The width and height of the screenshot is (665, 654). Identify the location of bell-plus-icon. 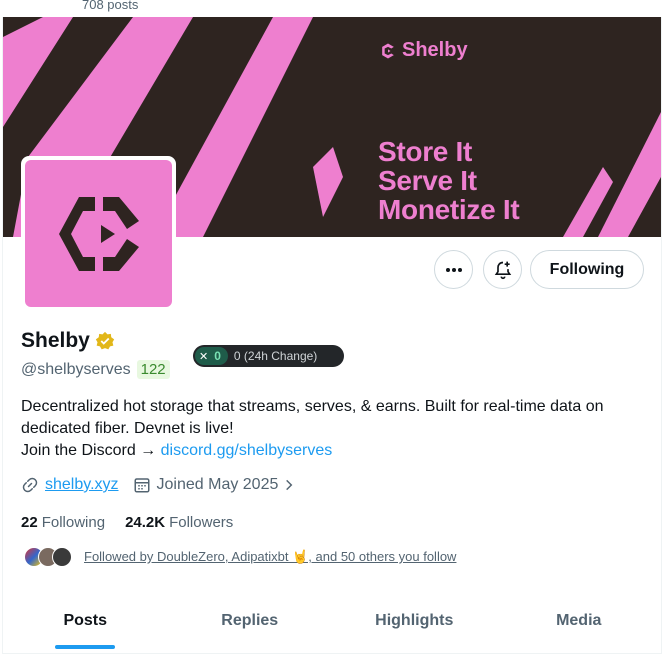
(502, 270).